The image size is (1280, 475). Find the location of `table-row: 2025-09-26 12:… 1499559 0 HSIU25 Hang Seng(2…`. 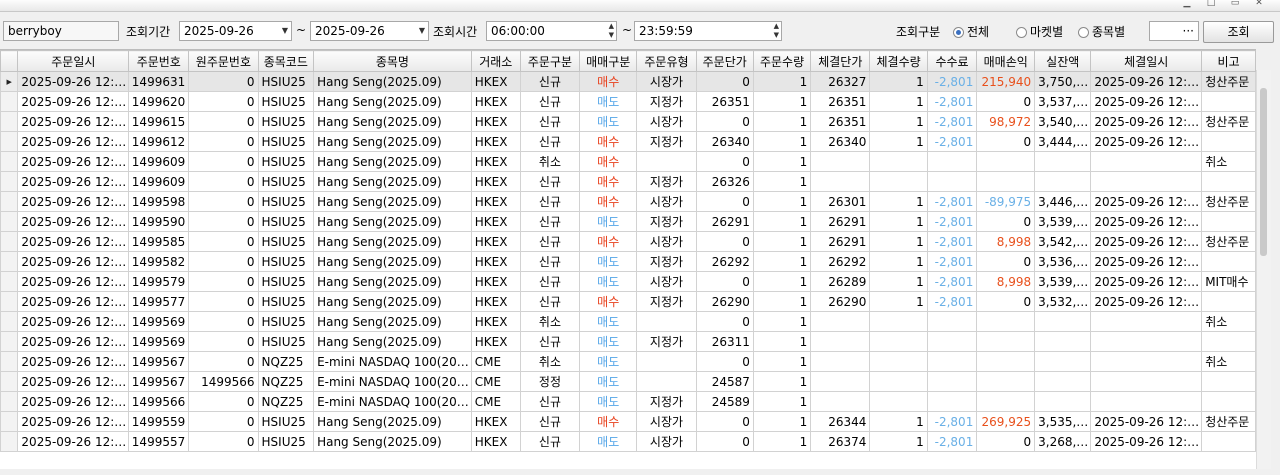

table-row: 2025-09-26 12:… 1499559 0 HSIU25 Hang Seng(2… is located at coordinates (628, 421).